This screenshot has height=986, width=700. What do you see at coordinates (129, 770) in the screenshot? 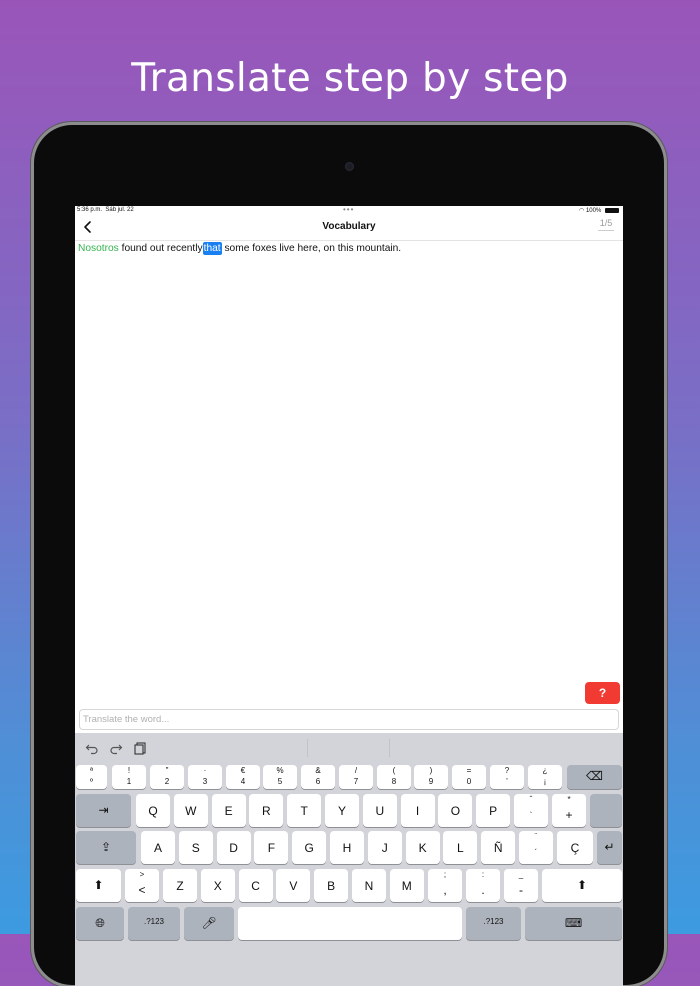
I see `key-label-secondary: !` at bounding box center [129, 770].